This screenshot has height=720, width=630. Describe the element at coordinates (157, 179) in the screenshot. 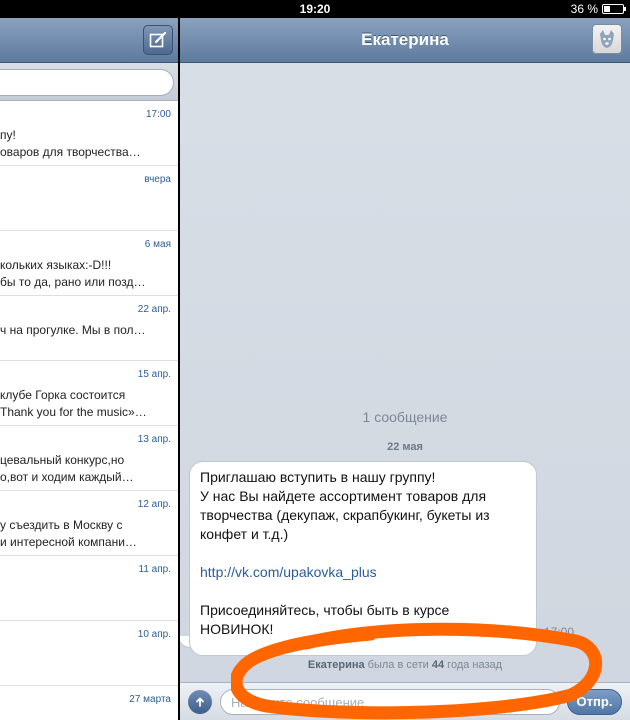

I see `dialog-time: вчера` at that location.